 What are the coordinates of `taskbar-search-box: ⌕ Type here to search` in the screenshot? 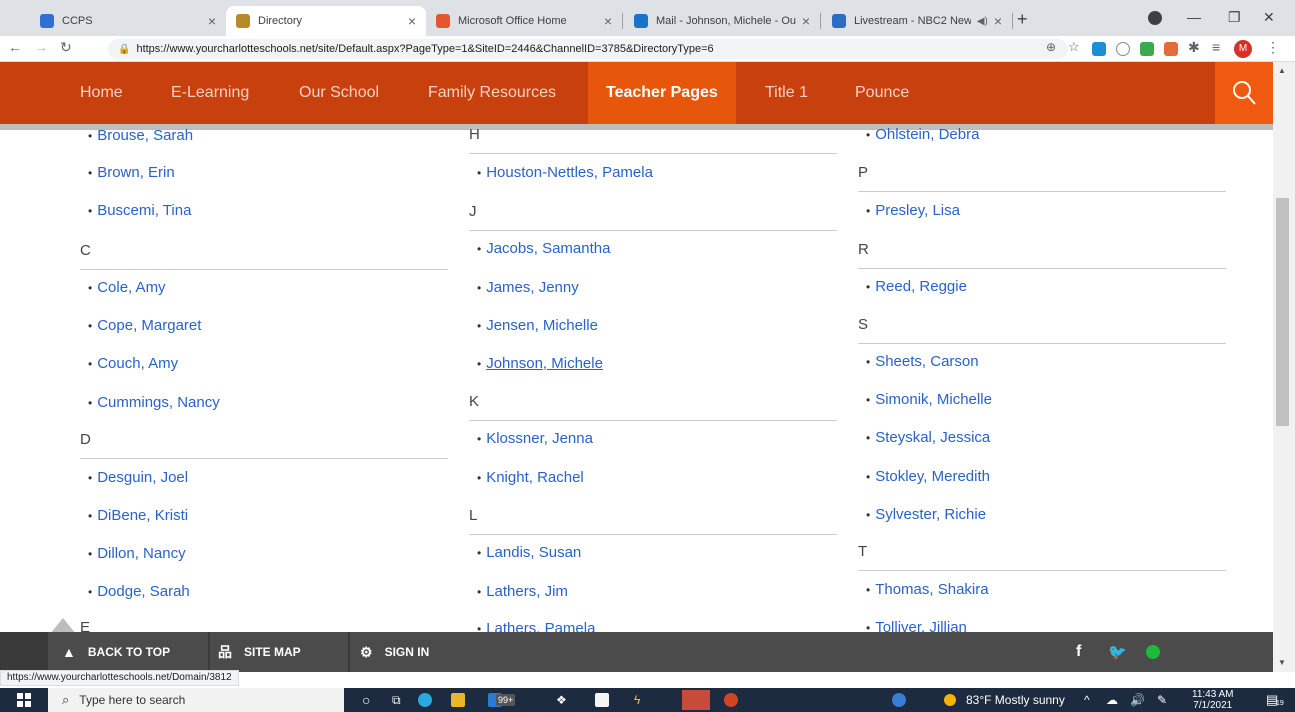 It's located at (196, 700).